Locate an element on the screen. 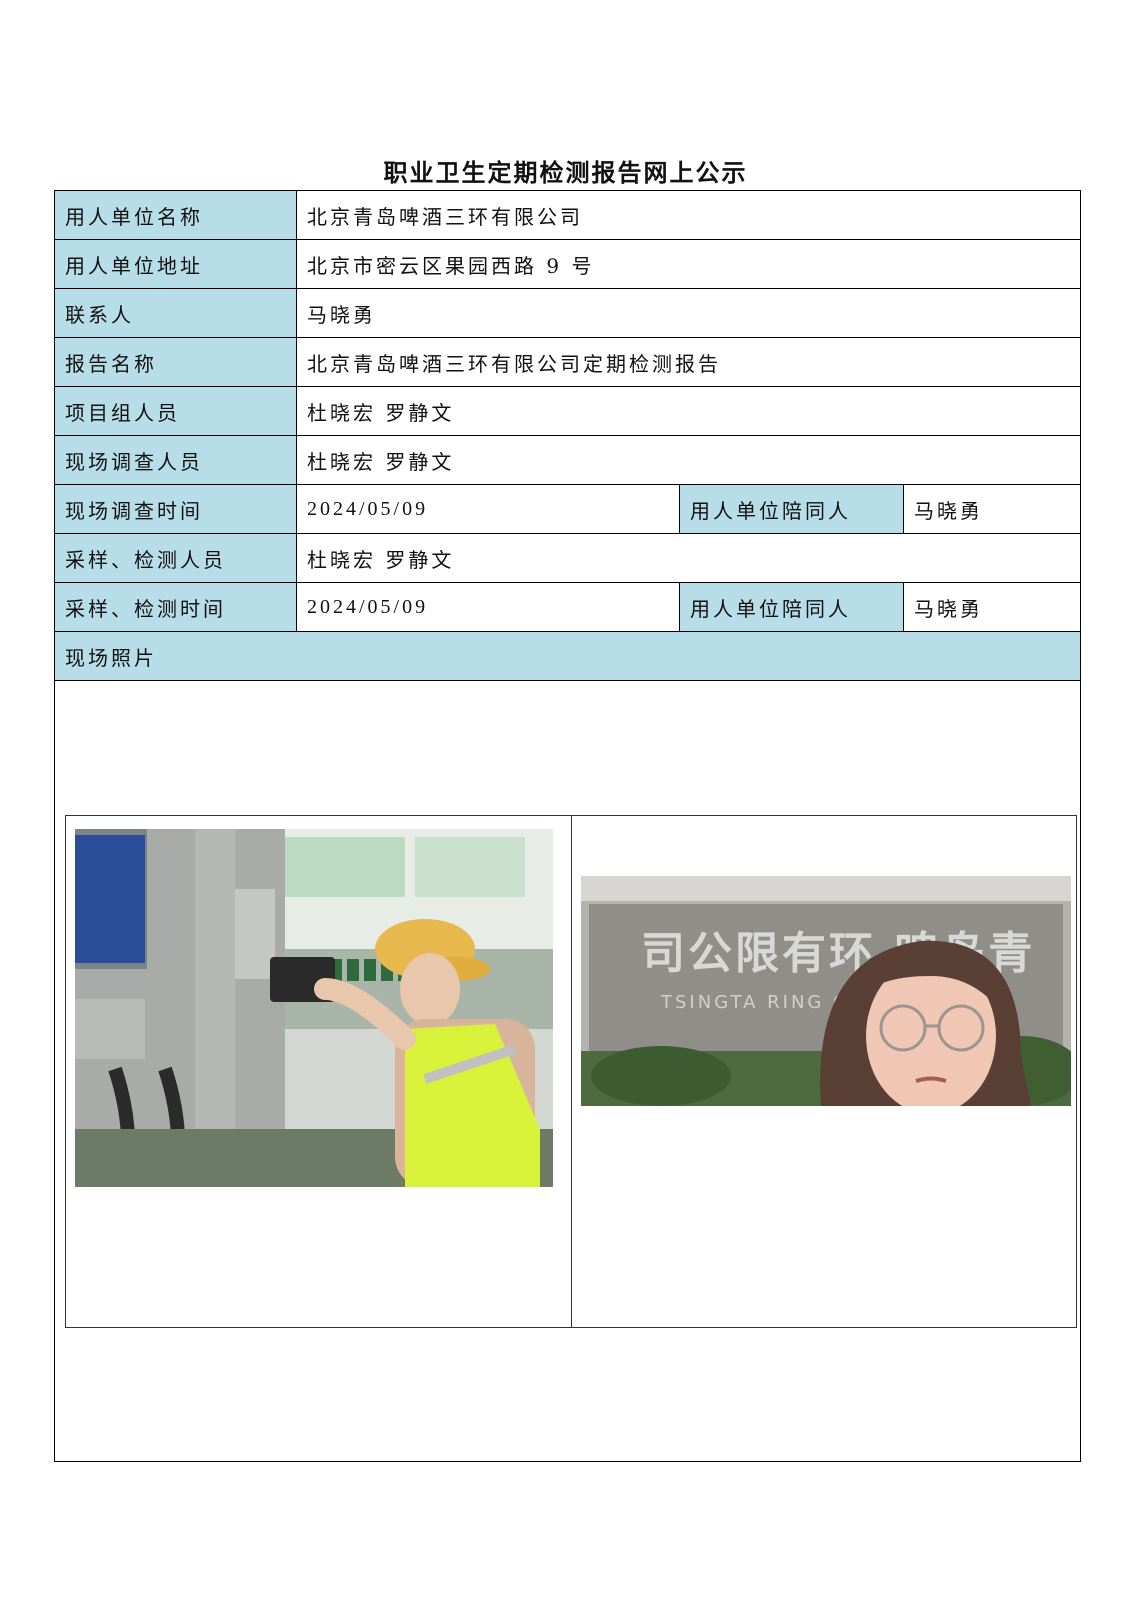 The height and width of the screenshot is (1600, 1131). label-sampling-companion: 用人单位陪同人 is located at coordinates (791, 607).